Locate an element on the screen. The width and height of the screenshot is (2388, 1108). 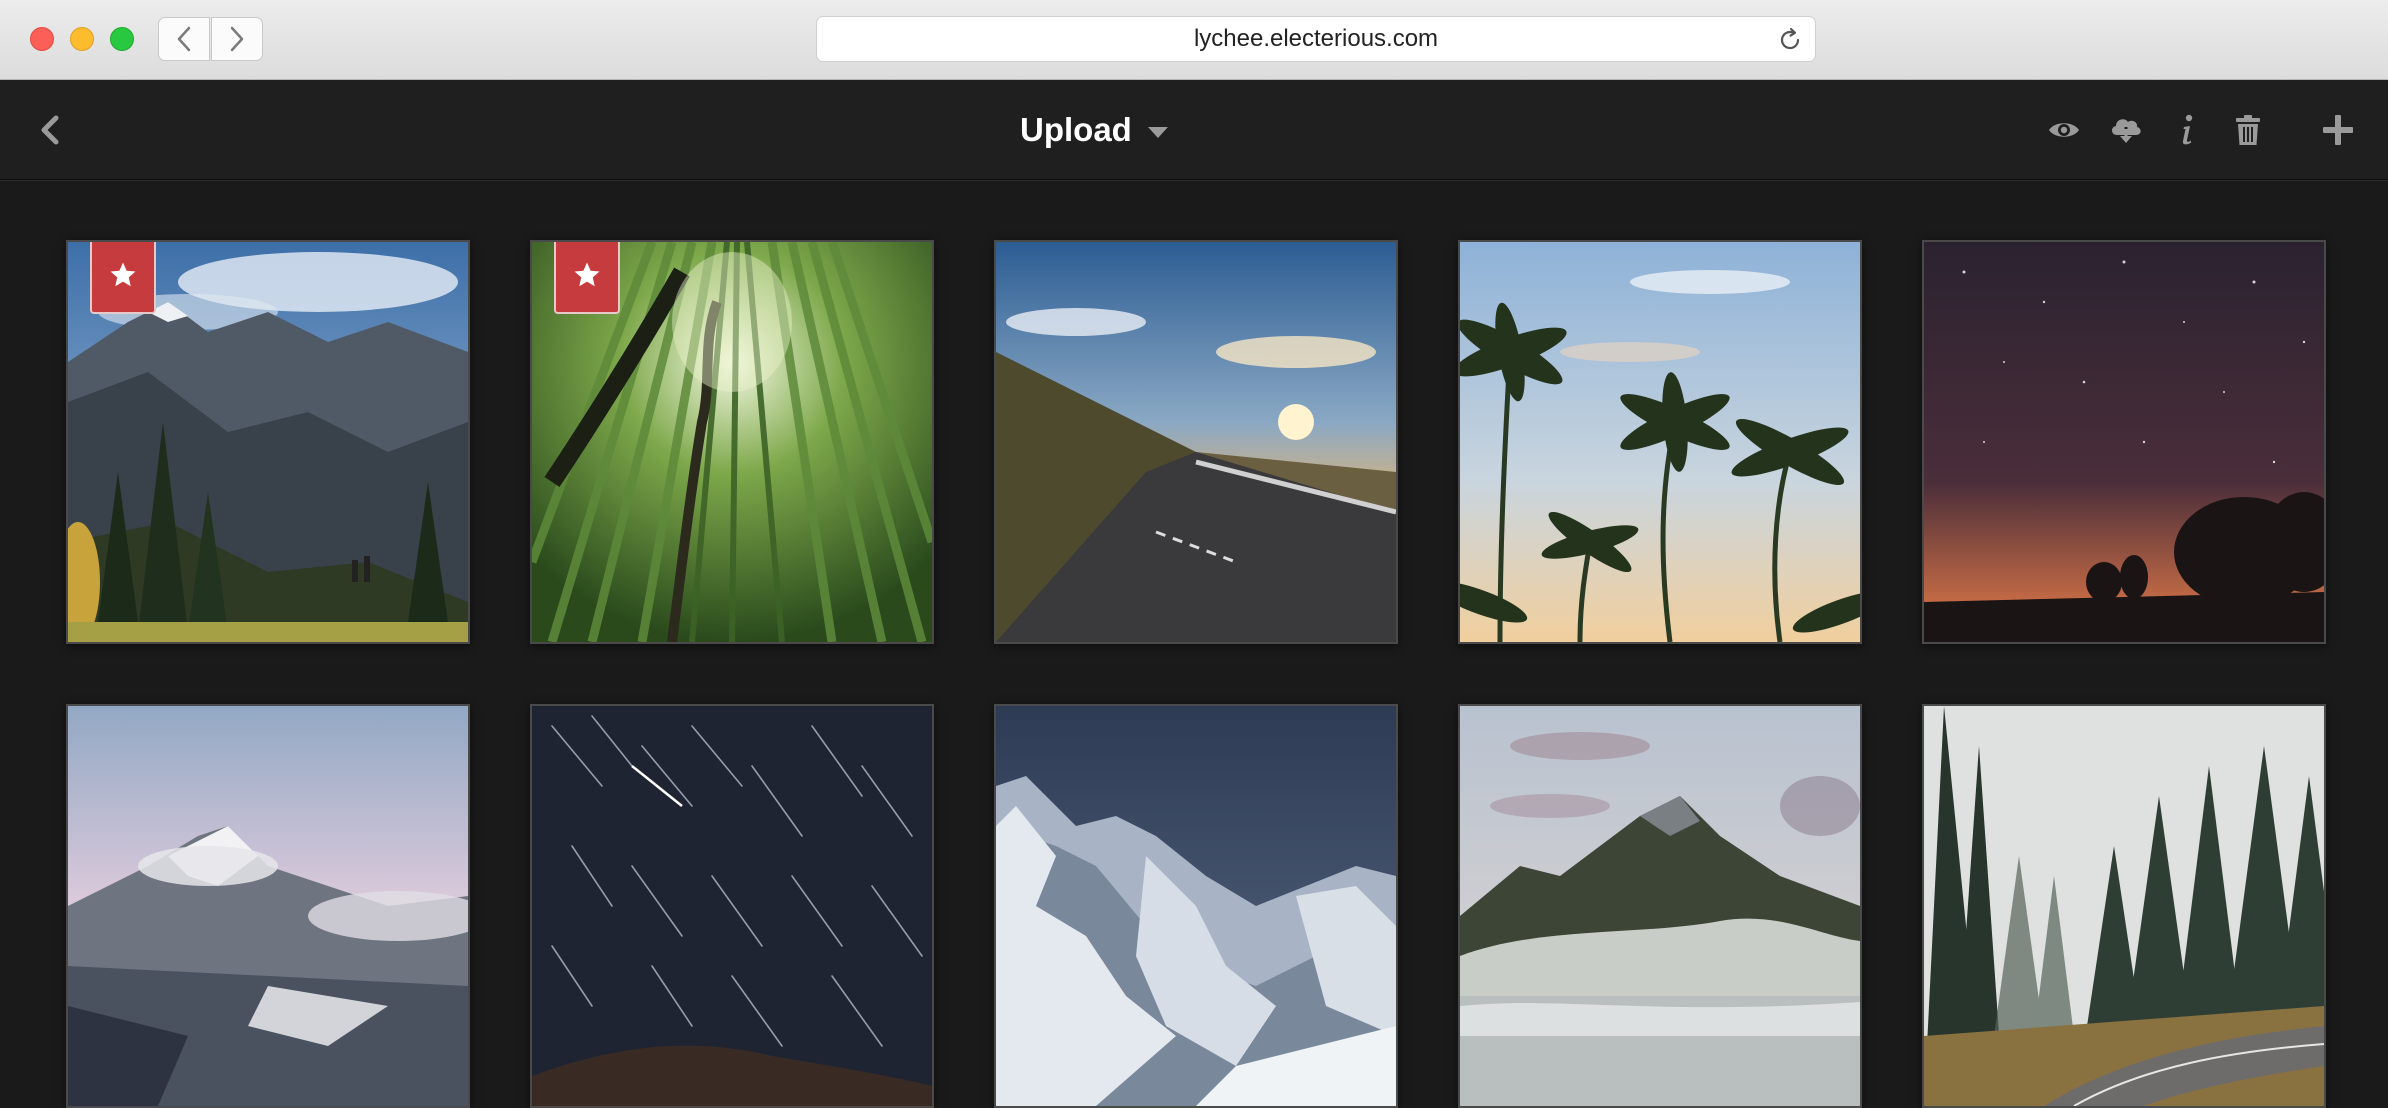
plus-icon is located at coordinates (2338, 130).